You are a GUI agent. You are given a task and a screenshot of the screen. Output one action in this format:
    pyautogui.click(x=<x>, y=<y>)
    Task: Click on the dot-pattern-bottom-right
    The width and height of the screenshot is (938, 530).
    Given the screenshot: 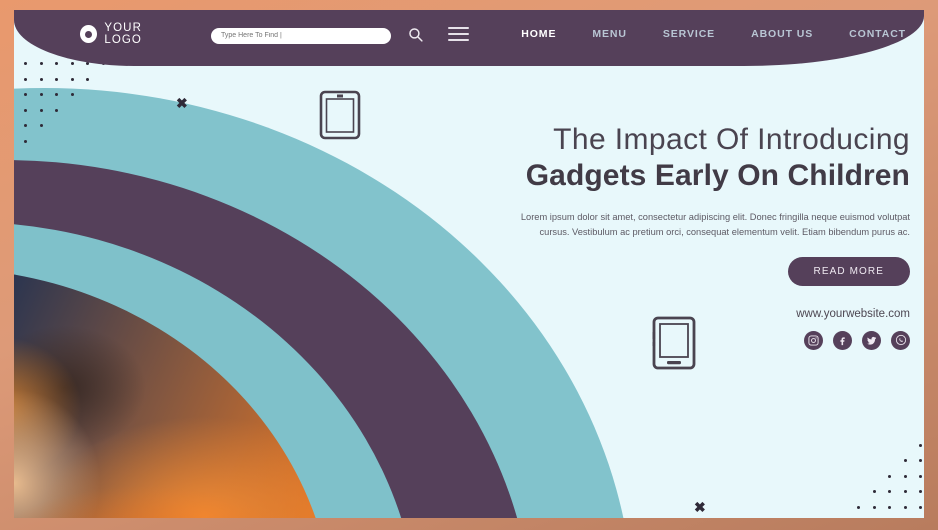 What is the action you would take?
    pyautogui.click(x=887, y=473)
    